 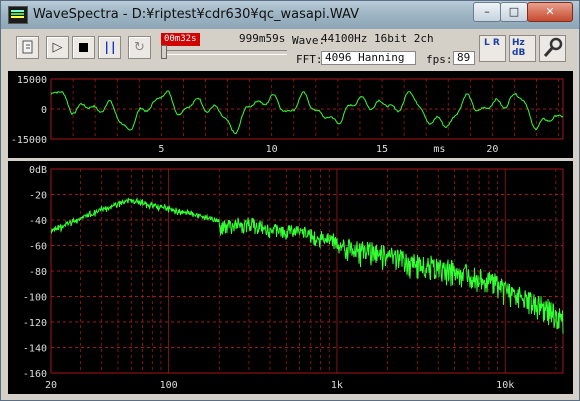 I want to click on wave-x-tick: 20, so click(x=492, y=149).